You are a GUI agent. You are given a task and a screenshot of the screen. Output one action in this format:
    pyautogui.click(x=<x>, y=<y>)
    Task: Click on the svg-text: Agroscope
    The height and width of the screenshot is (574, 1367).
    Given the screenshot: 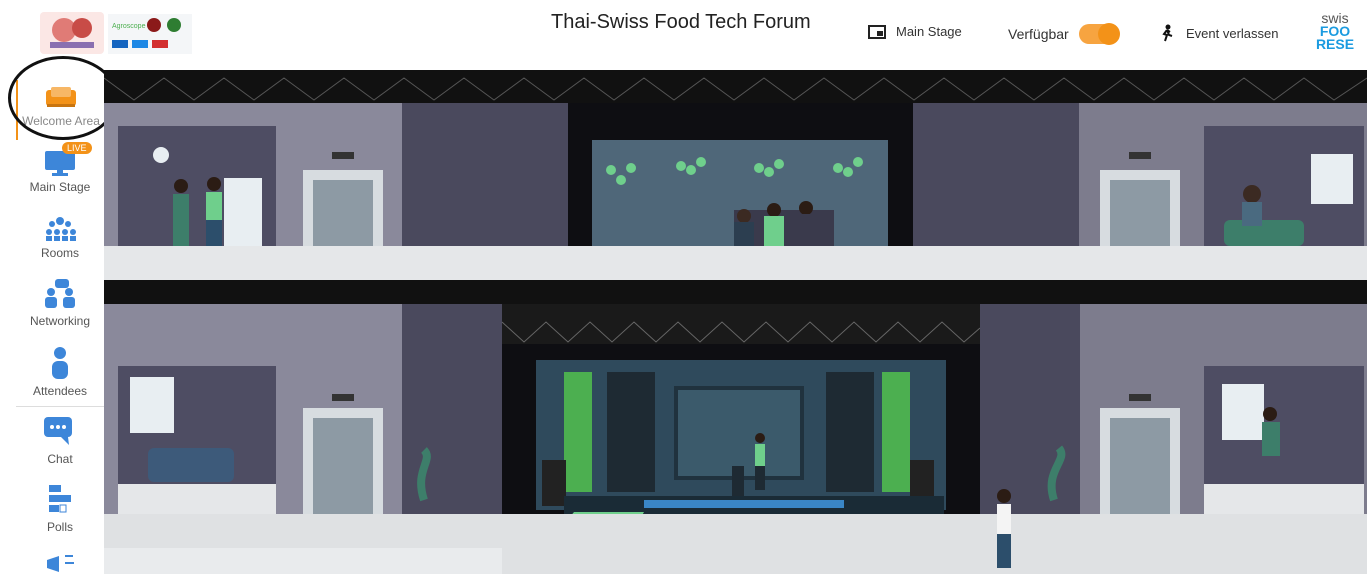 What is the action you would take?
    pyautogui.click(x=129, y=26)
    